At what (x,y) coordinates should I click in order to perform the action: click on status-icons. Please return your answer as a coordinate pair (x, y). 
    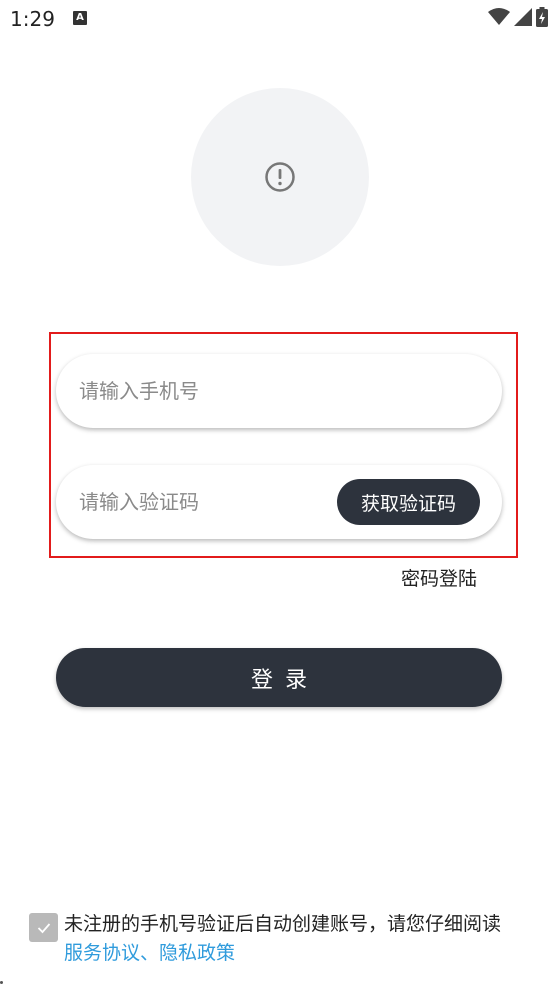
    Looking at the image, I should click on (518, 17).